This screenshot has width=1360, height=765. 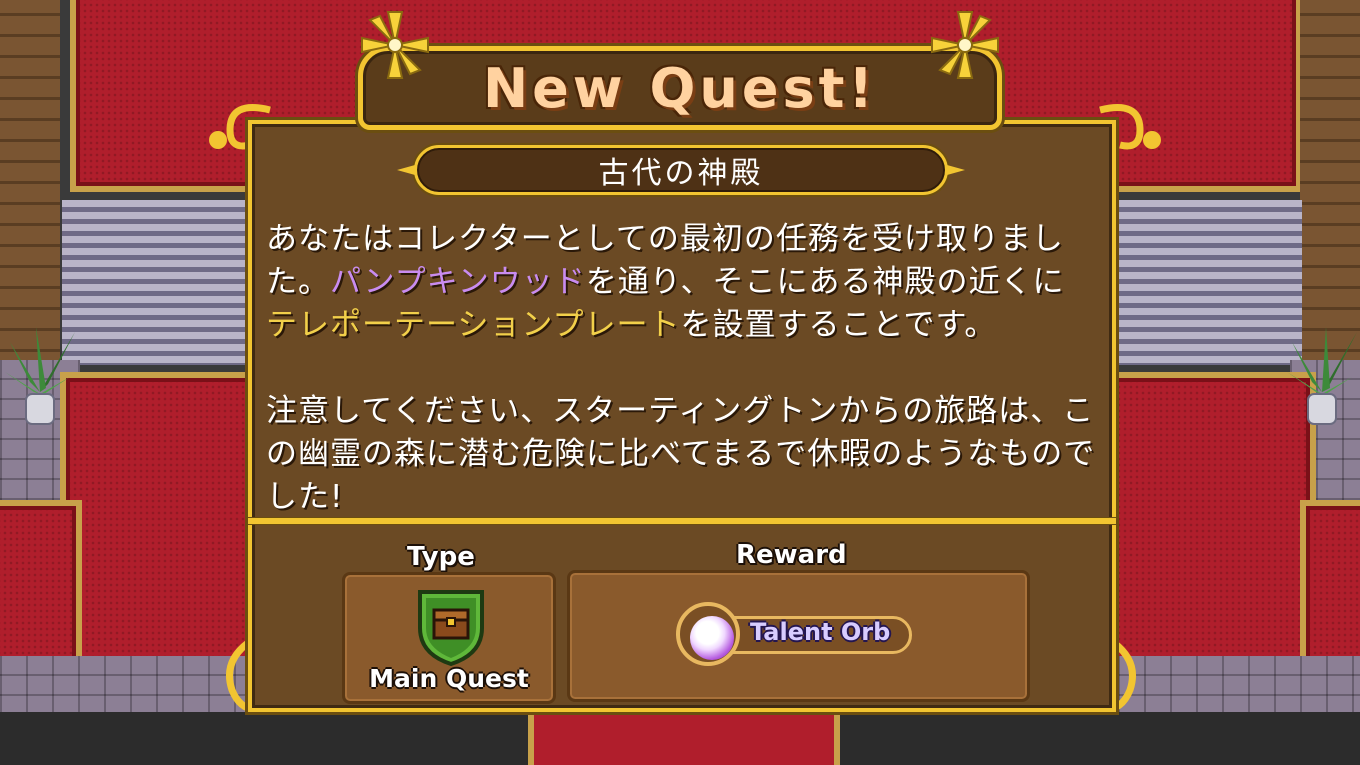 I want to click on description-text: を設置することです。, so click(x=838, y=325).